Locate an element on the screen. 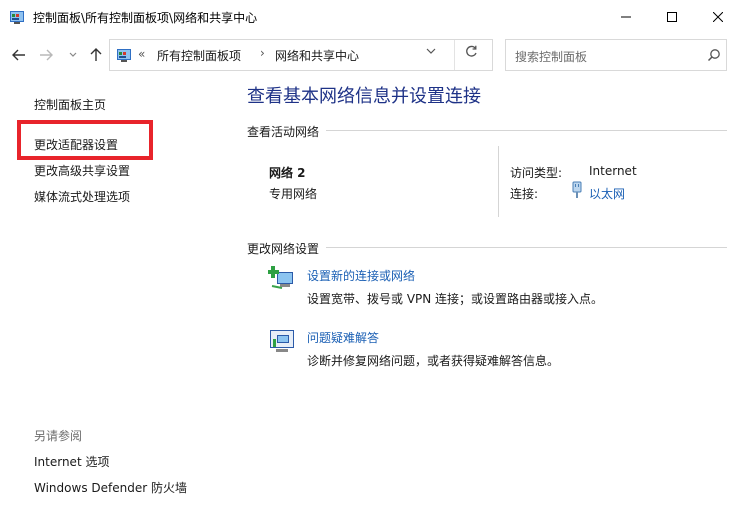  forward-button is located at coordinates (46, 55).